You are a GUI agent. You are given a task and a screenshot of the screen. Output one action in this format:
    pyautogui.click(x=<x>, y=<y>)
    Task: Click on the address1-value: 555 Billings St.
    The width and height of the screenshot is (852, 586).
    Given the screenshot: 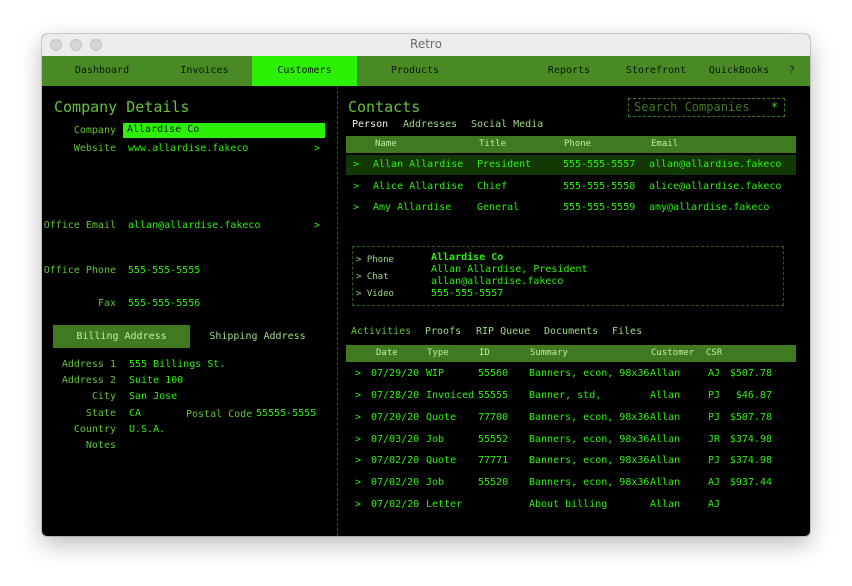 What is the action you would take?
    pyautogui.click(x=177, y=364)
    